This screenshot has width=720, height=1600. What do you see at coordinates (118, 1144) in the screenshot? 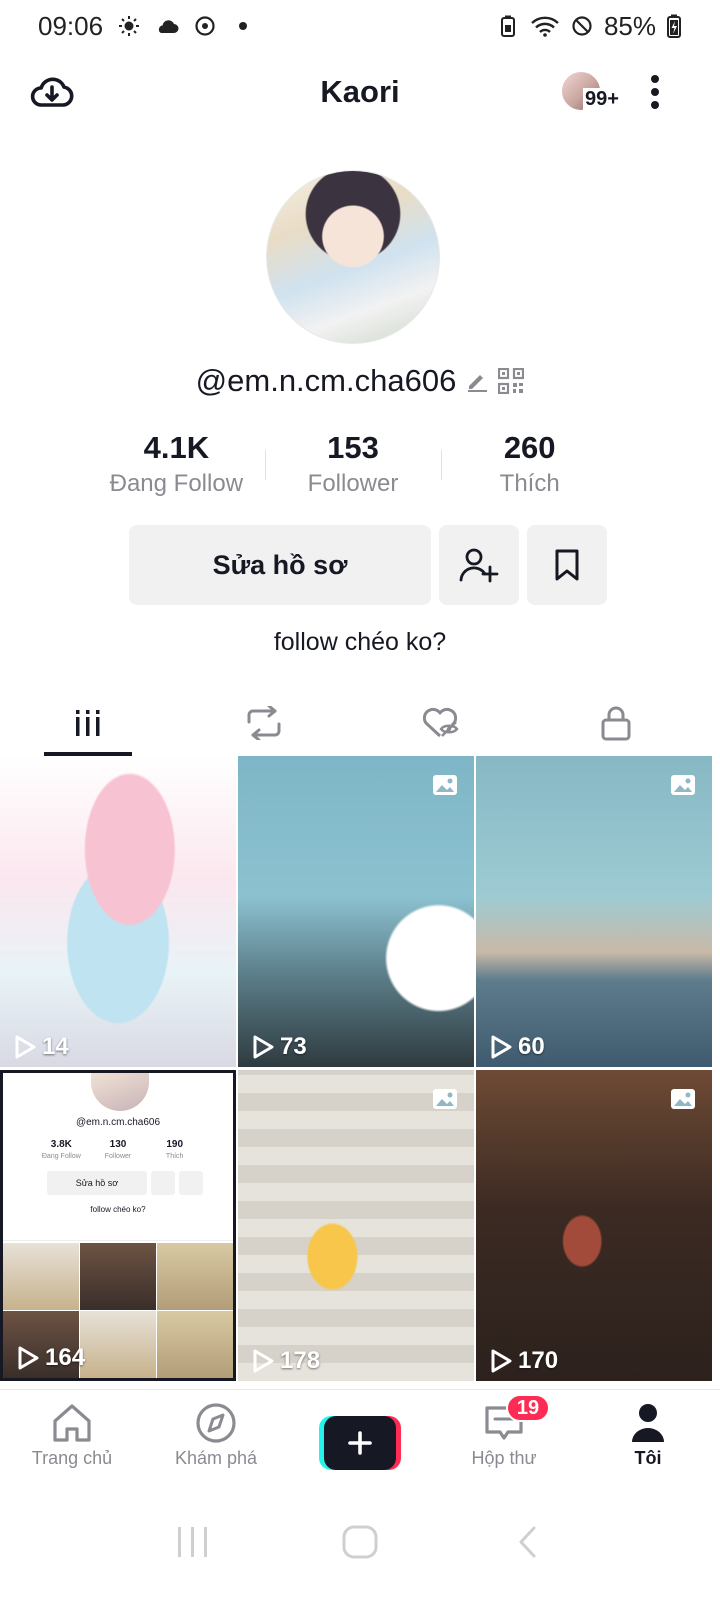
I see `thumbnail-stat-value: 130` at bounding box center [118, 1144].